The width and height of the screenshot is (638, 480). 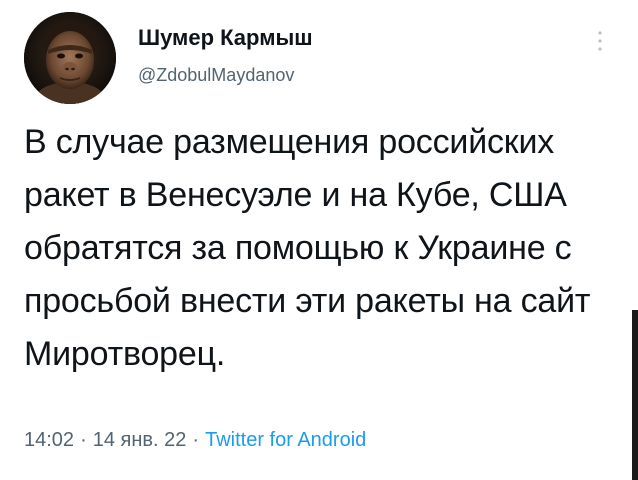 I want to click on author-display-name: Шумер Кармыш, so click(x=225, y=38).